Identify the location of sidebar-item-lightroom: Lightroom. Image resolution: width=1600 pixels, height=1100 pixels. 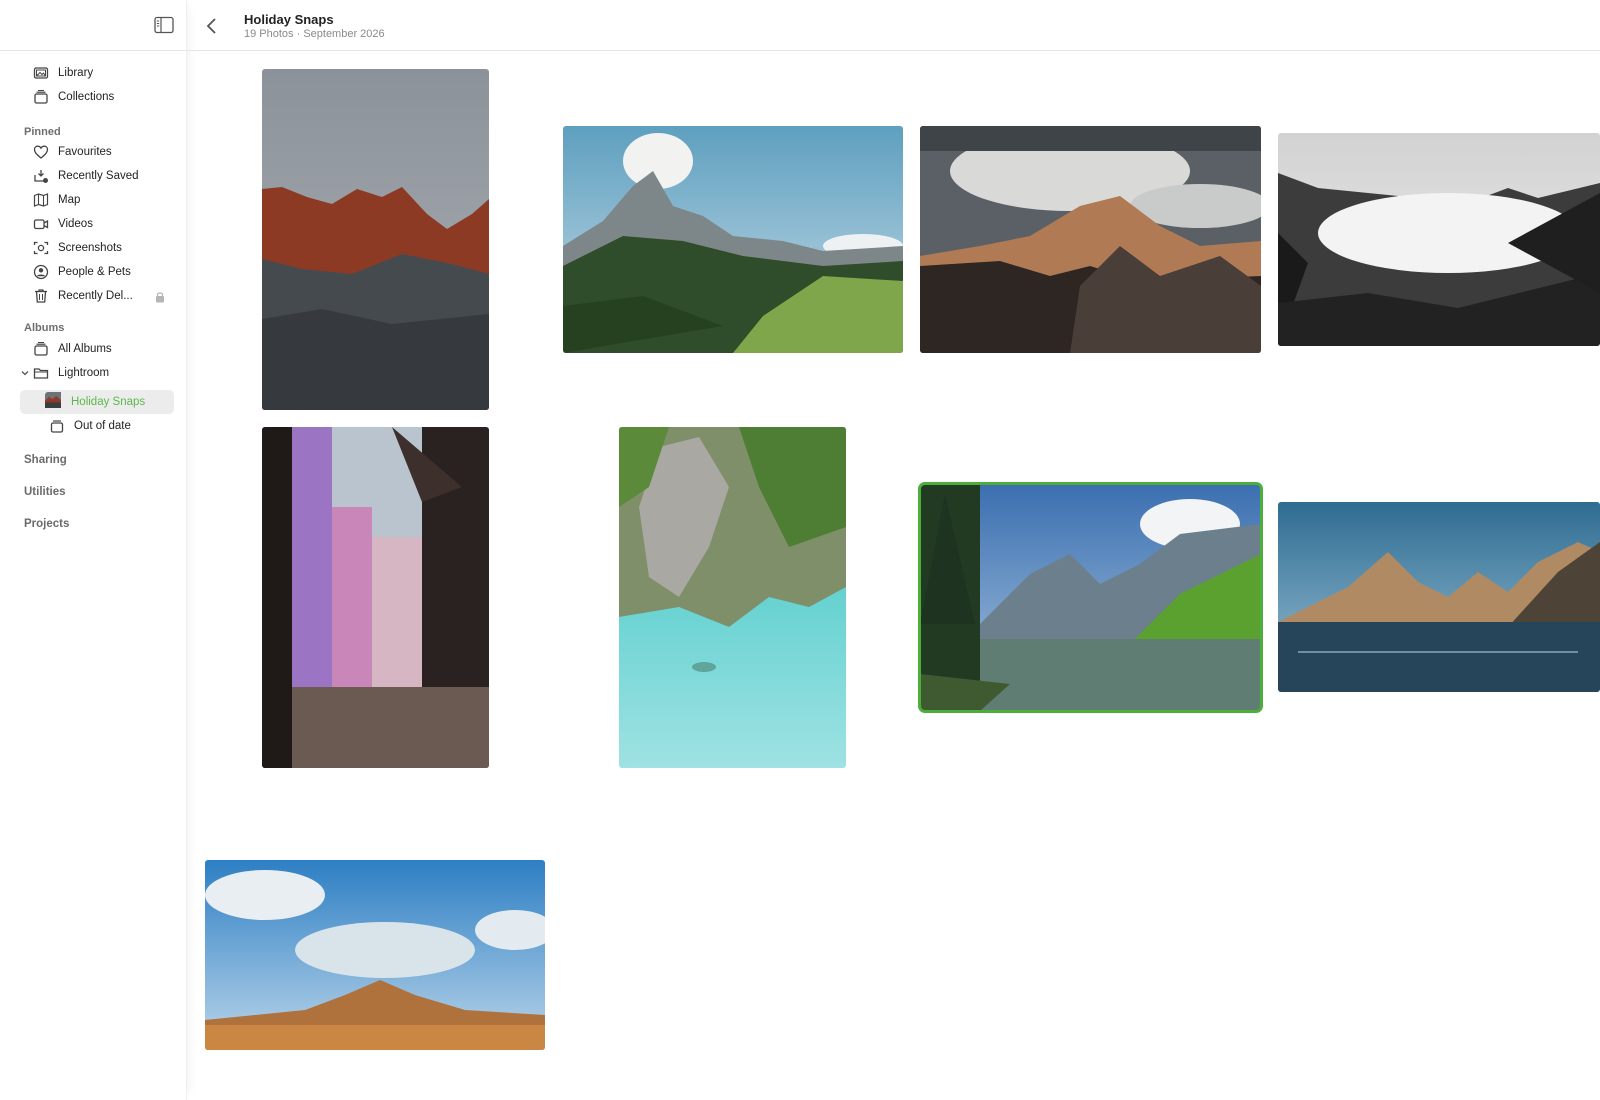
(64, 373).